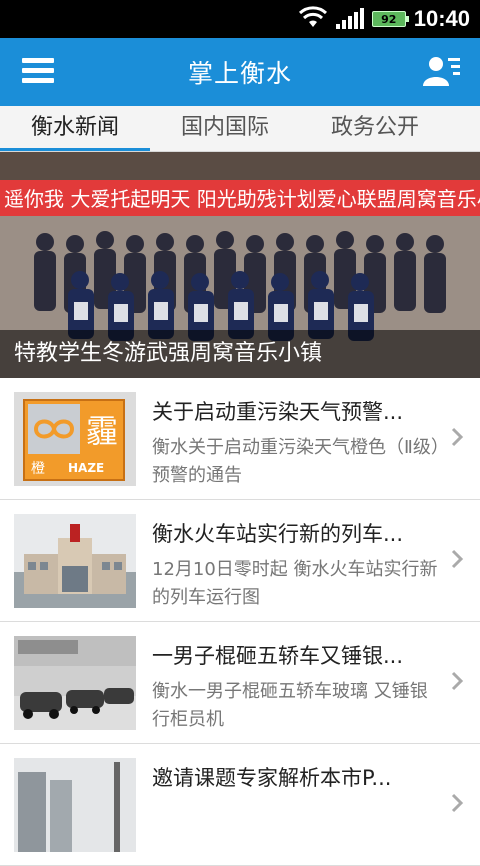 The height and width of the screenshot is (866, 480). I want to click on title-bar: 掌上衡水, so click(240, 72).